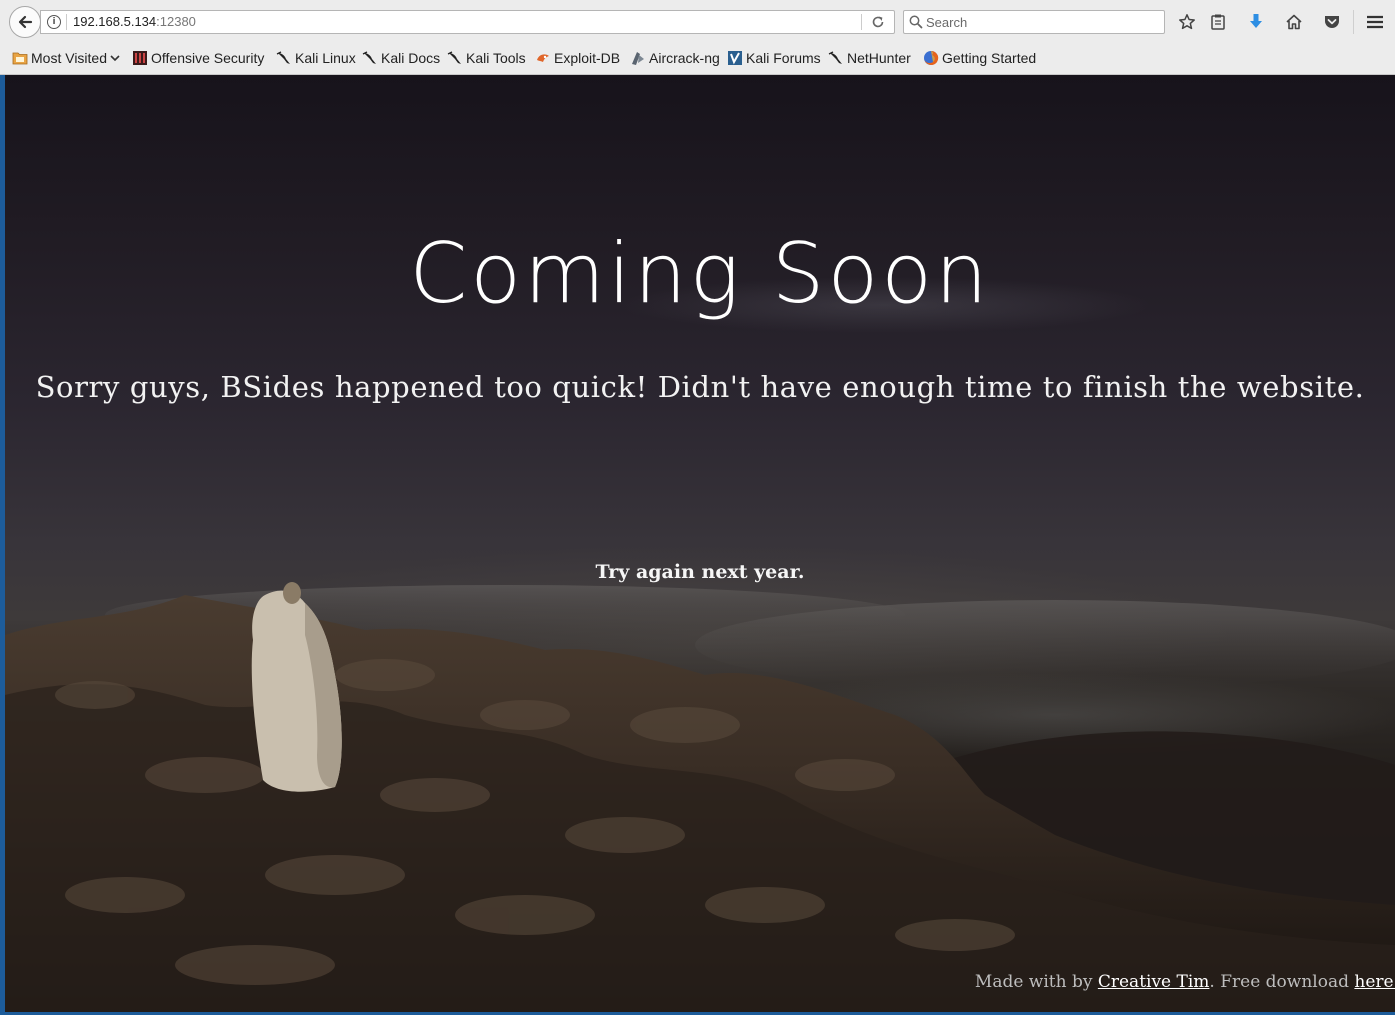  Describe the element at coordinates (684, 58) in the screenshot. I see `bookmark-label: Aircrack-ng` at that location.